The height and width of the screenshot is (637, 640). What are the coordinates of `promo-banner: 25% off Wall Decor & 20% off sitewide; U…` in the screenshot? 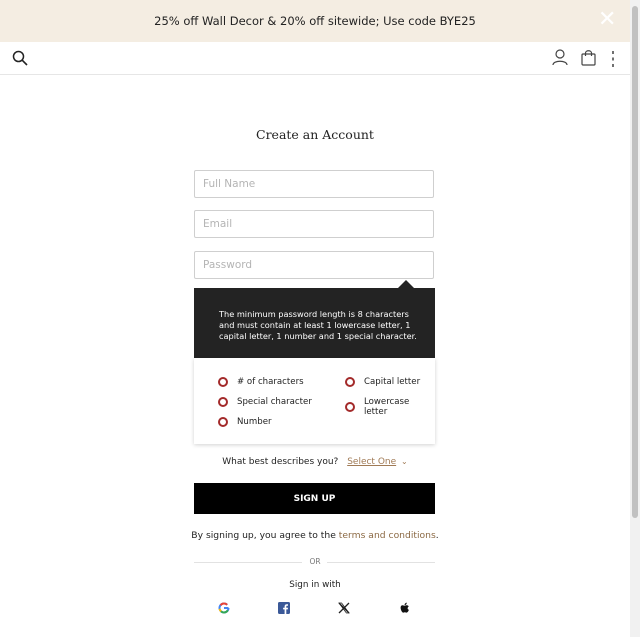 It's located at (315, 21).